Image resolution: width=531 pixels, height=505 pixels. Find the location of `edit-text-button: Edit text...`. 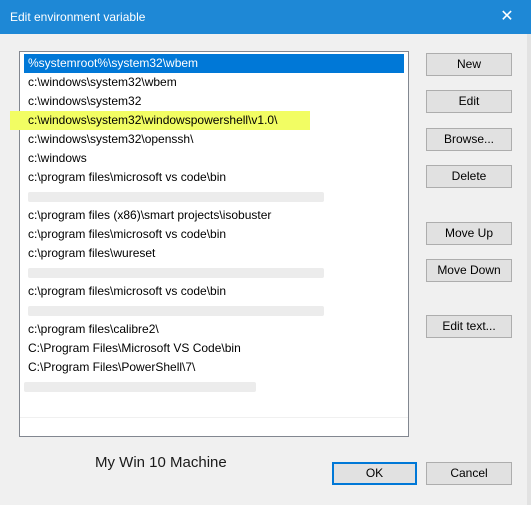

edit-text-button: Edit text... is located at coordinates (469, 326).